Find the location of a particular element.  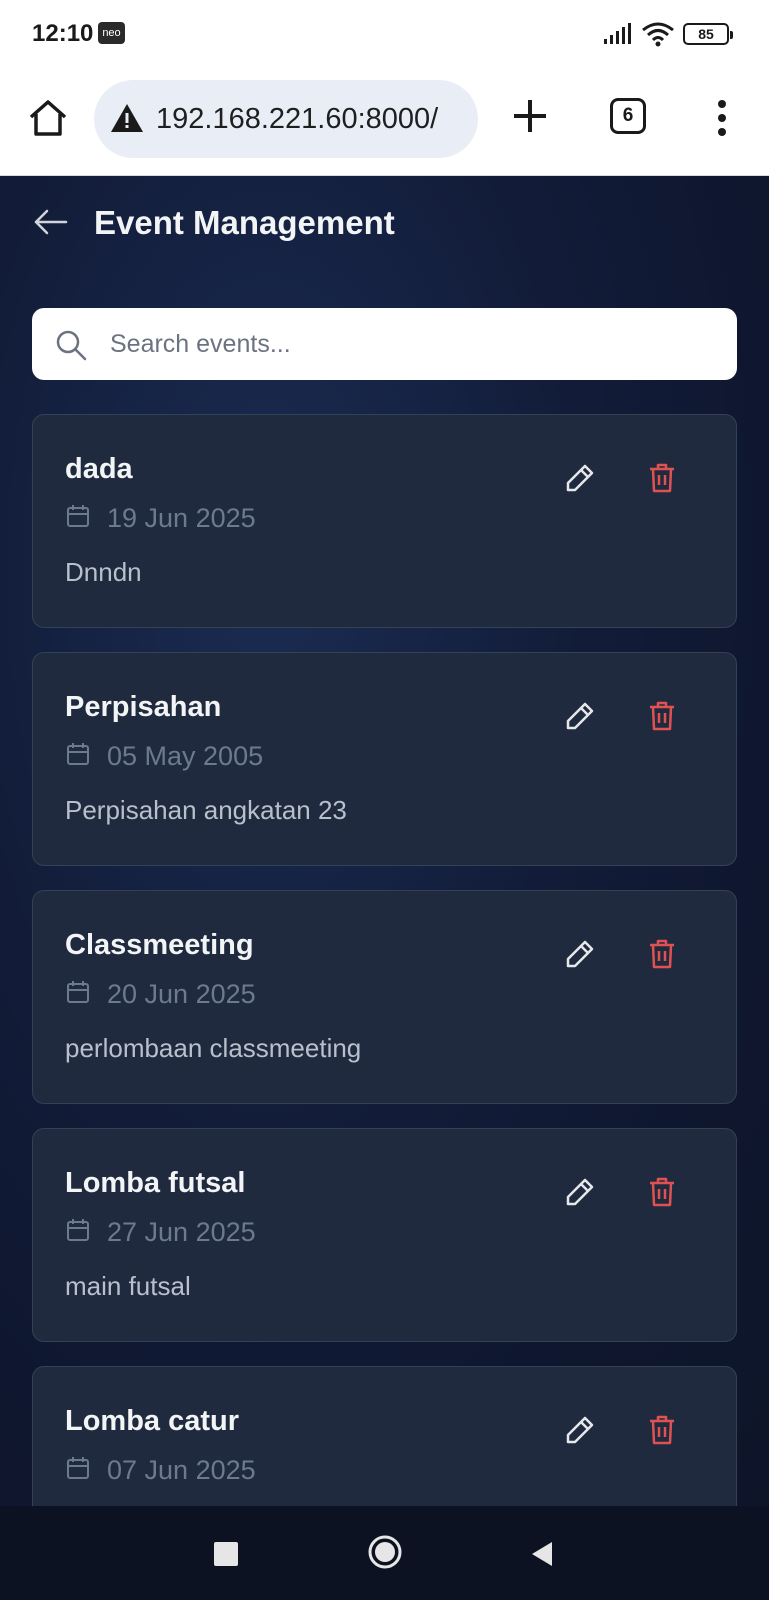

battery-icon: 85 is located at coordinates (708, 34).